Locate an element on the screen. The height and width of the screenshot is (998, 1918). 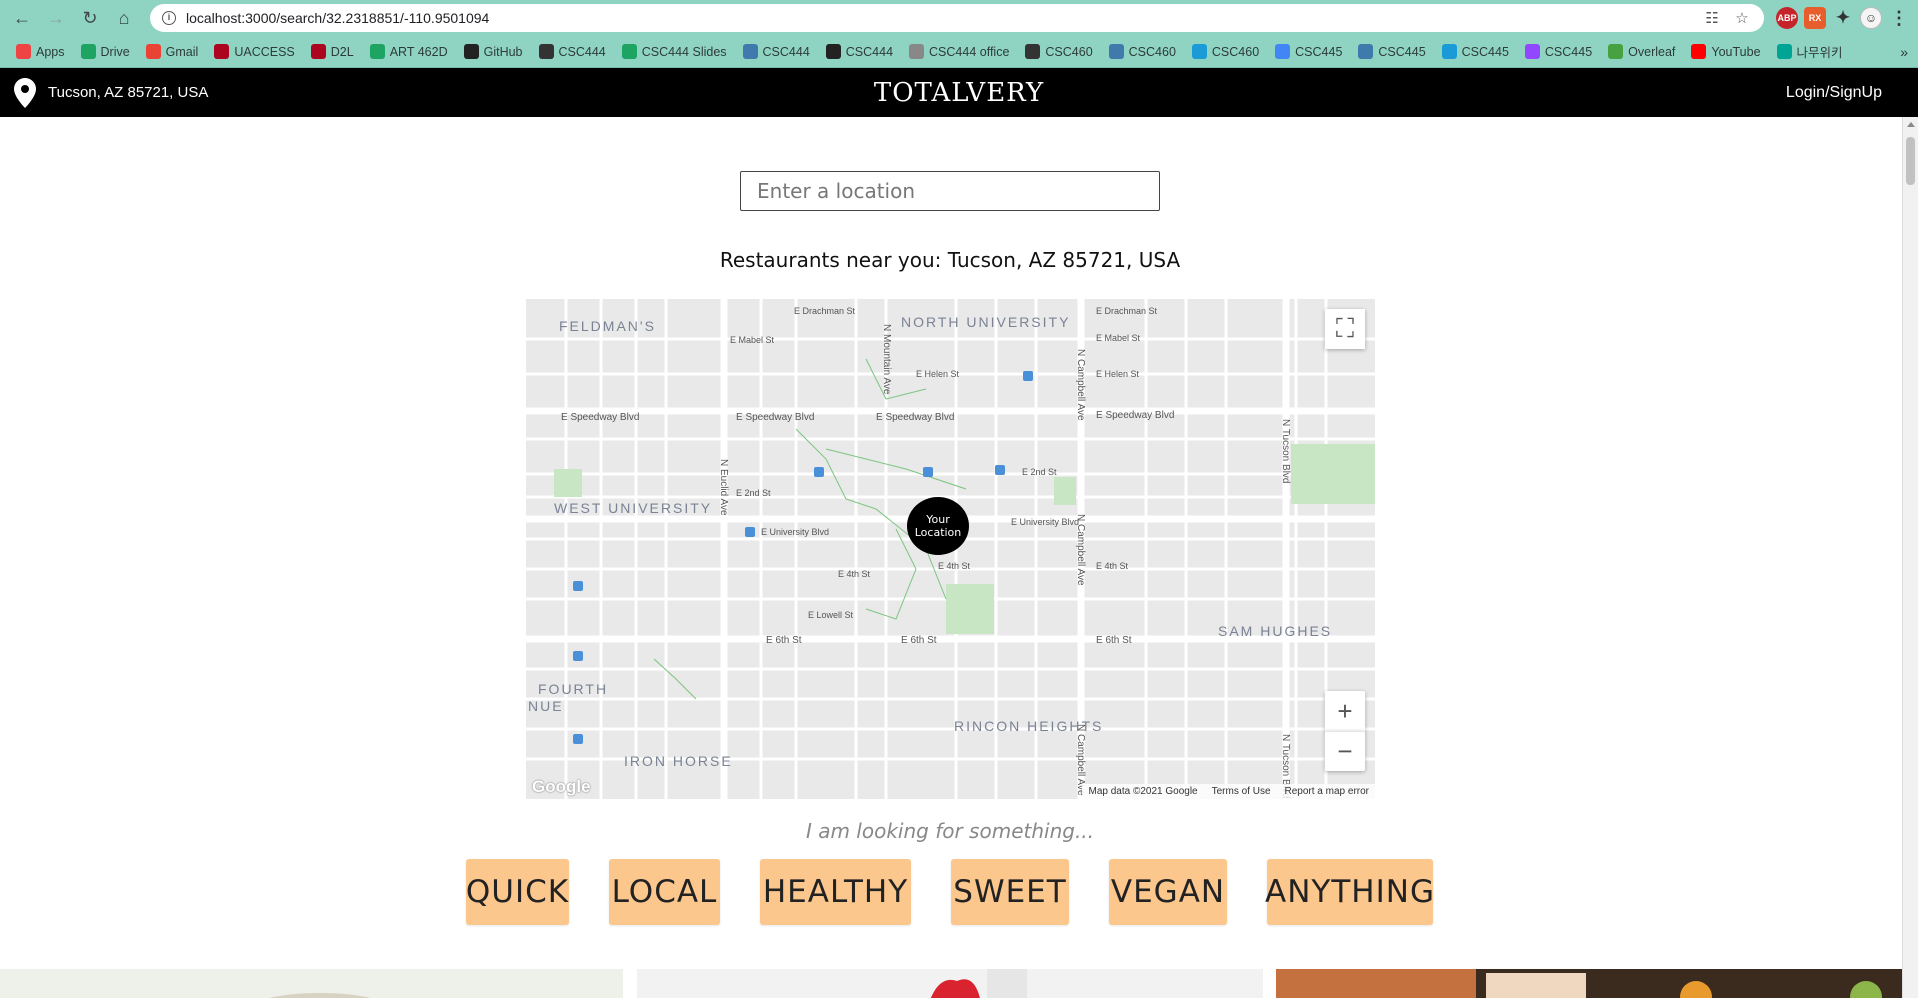
chart-icon is located at coordinates (1449, 51).